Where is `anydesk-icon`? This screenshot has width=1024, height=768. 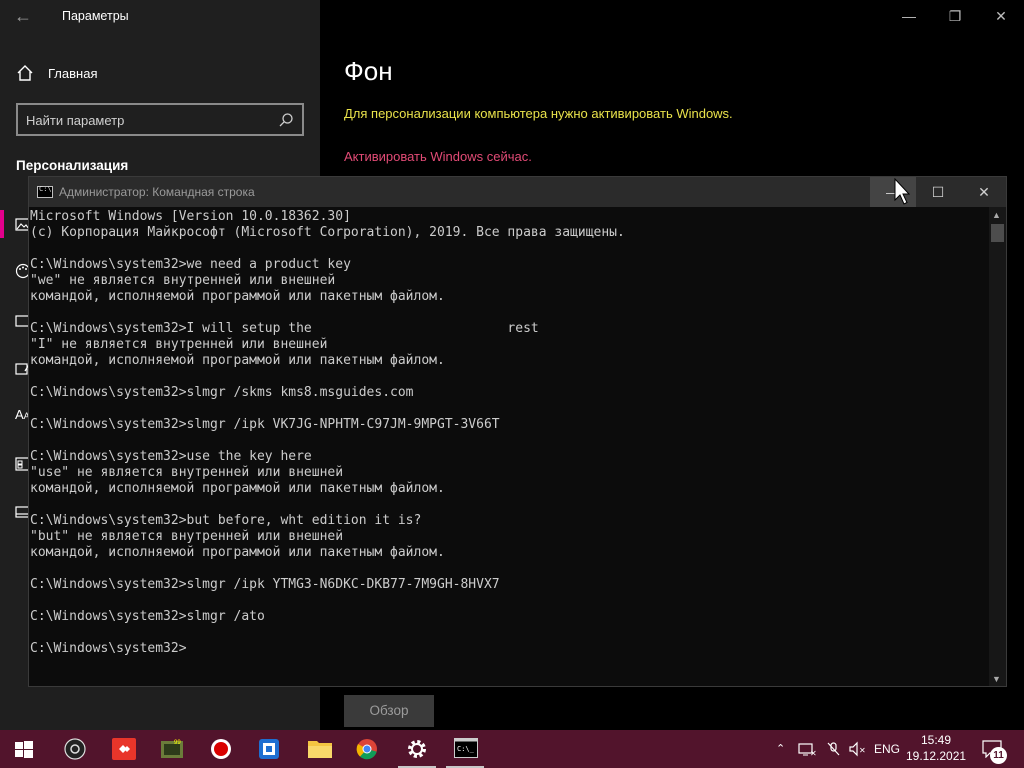 anydesk-icon is located at coordinates (123, 749).